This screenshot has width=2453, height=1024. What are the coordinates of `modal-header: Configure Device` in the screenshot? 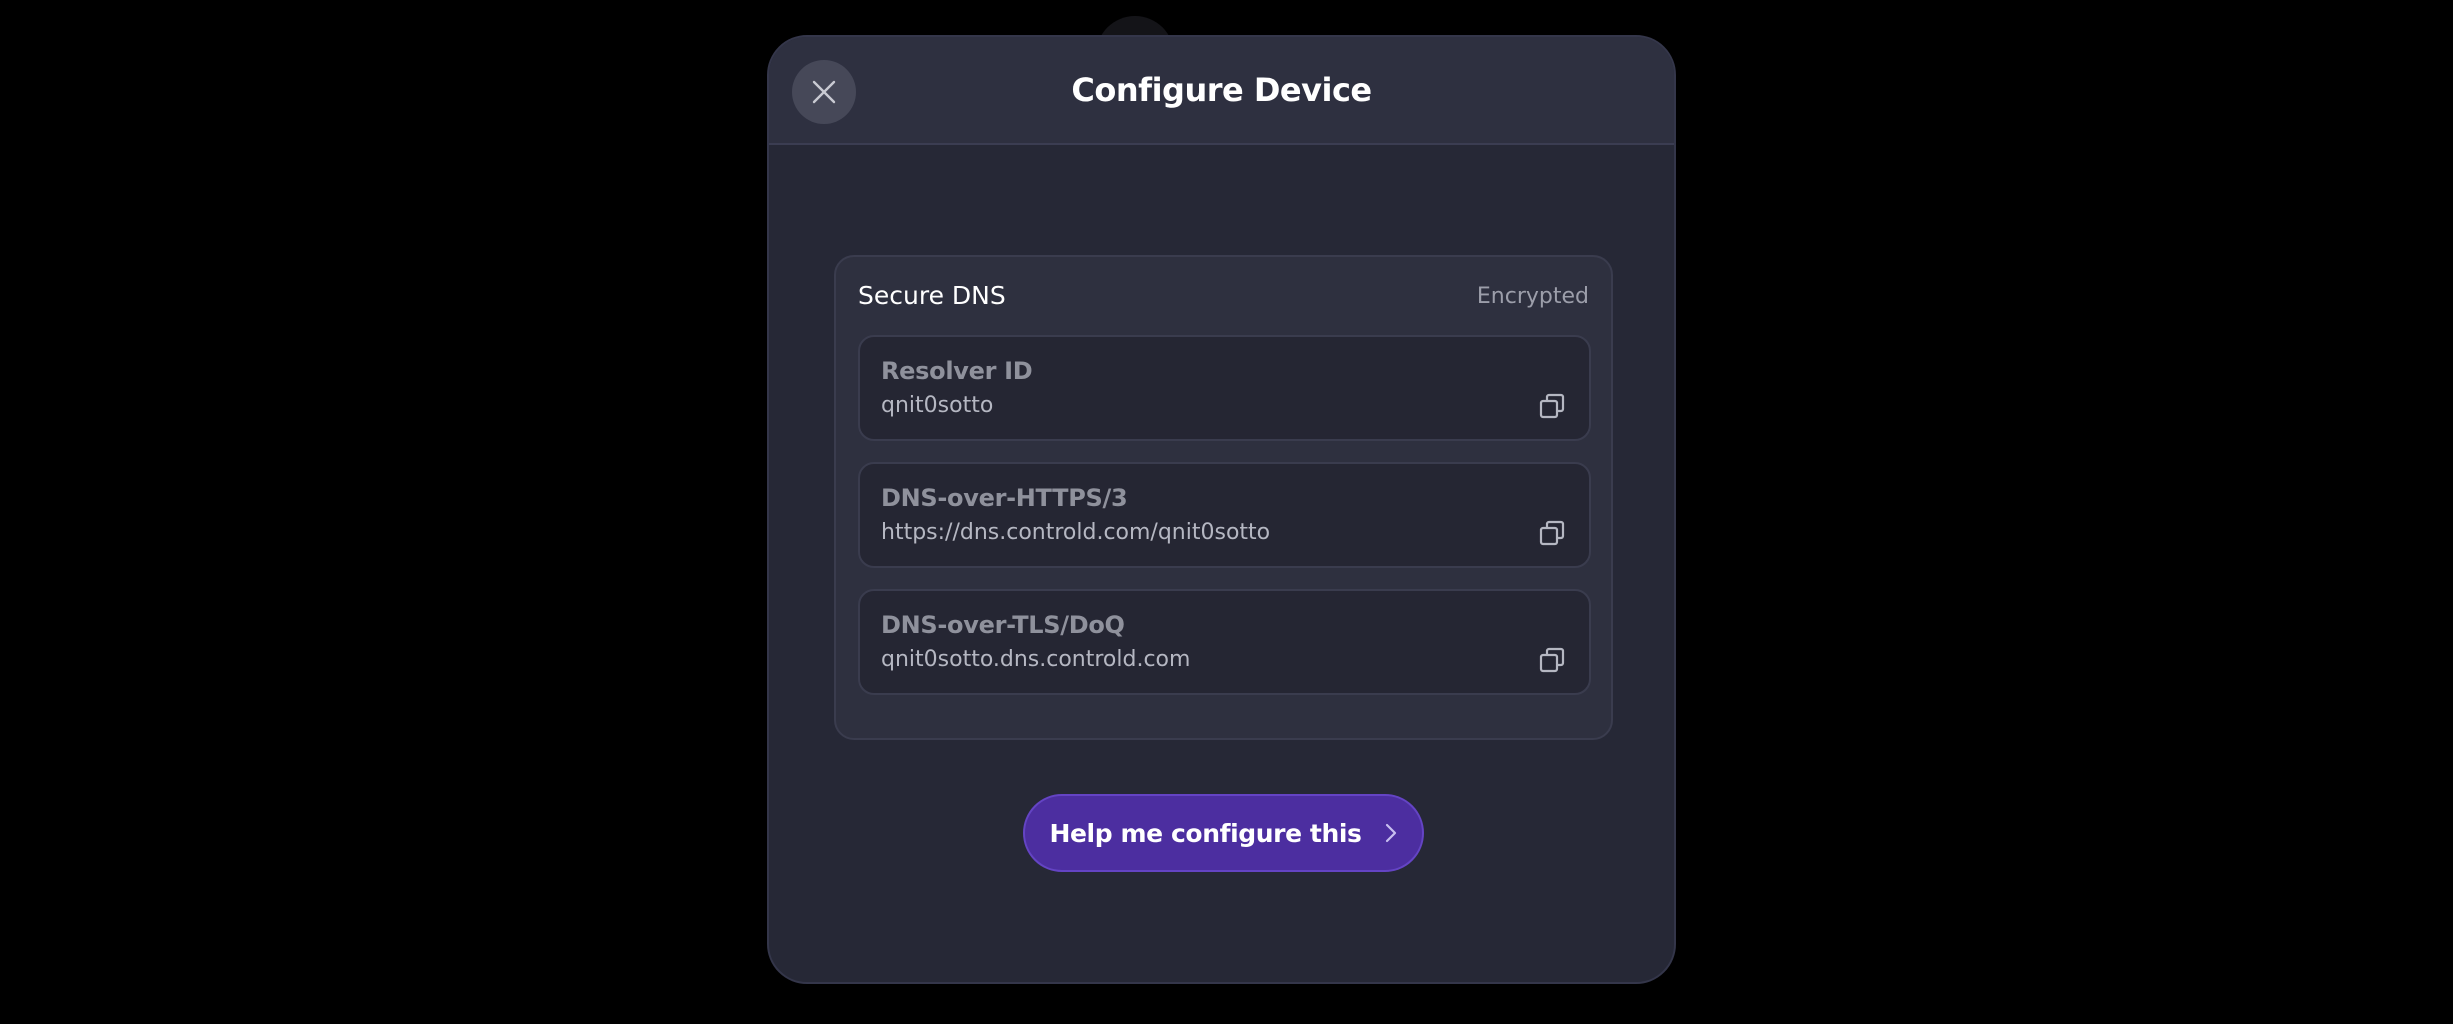 It's located at (1221, 91).